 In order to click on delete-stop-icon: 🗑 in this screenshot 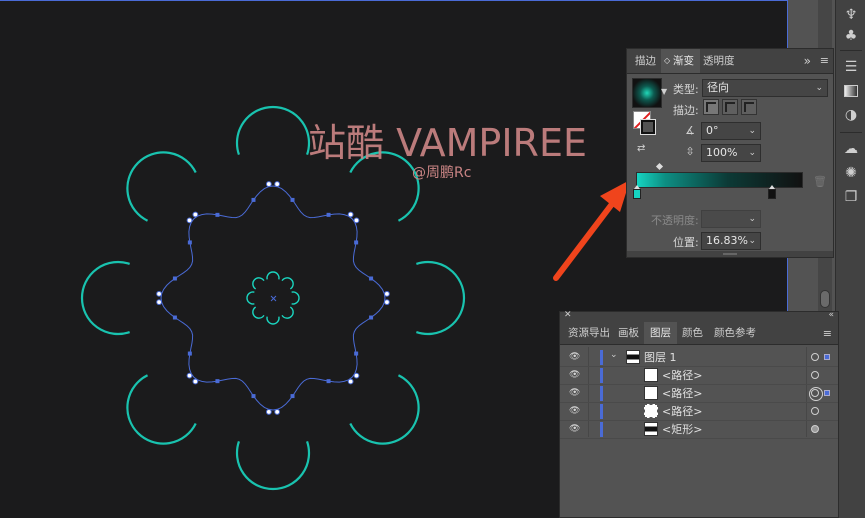, I will do `click(820, 181)`.